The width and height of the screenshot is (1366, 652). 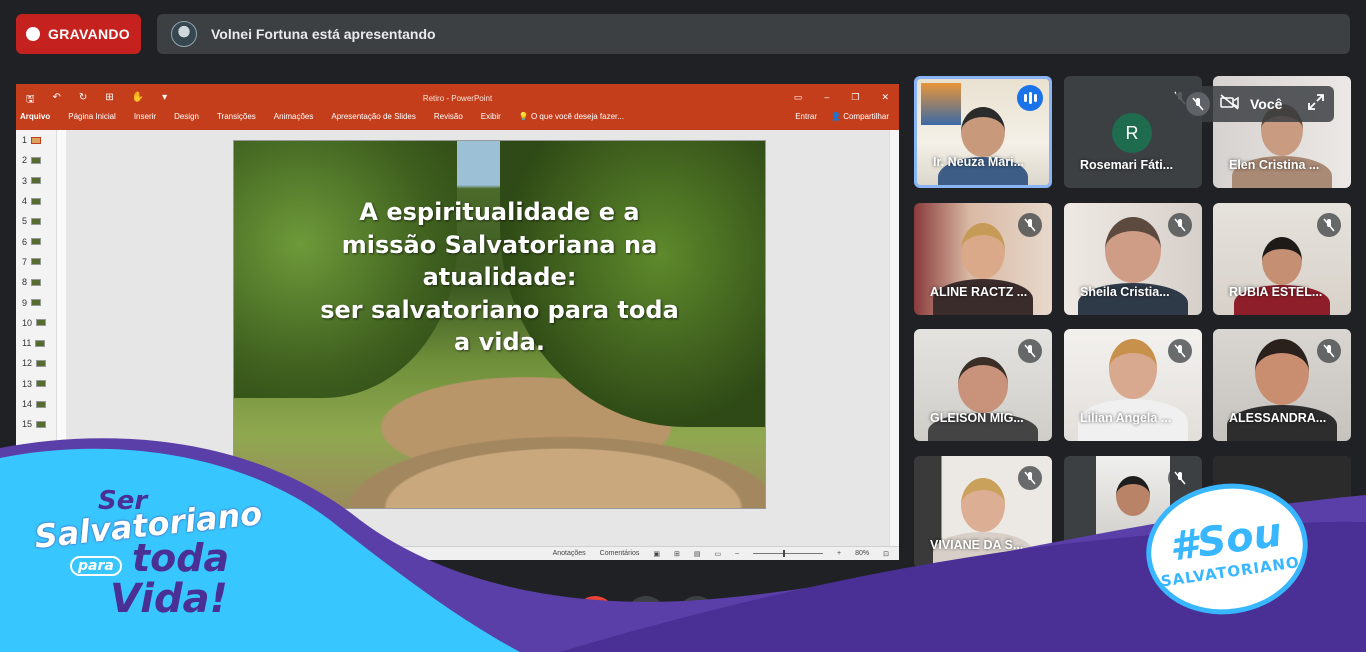 What do you see at coordinates (697, 554) in the screenshot?
I see `reading-view-icon: ▤` at bounding box center [697, 554].